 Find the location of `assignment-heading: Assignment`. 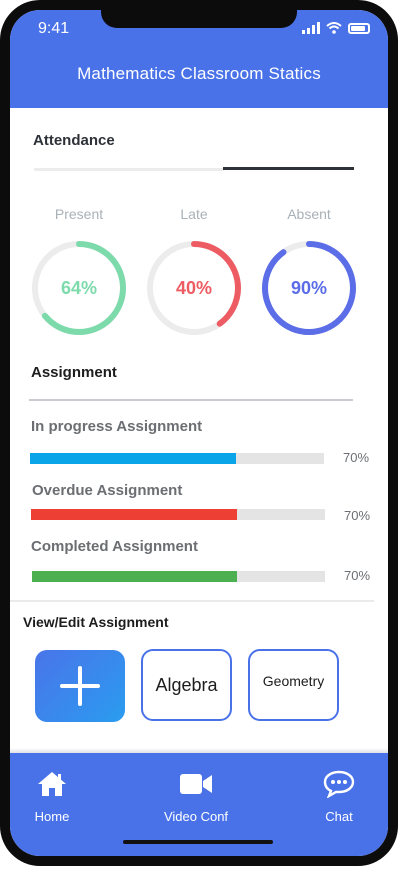

assignment-heading: Assignment is located at coordinates (74, 372).